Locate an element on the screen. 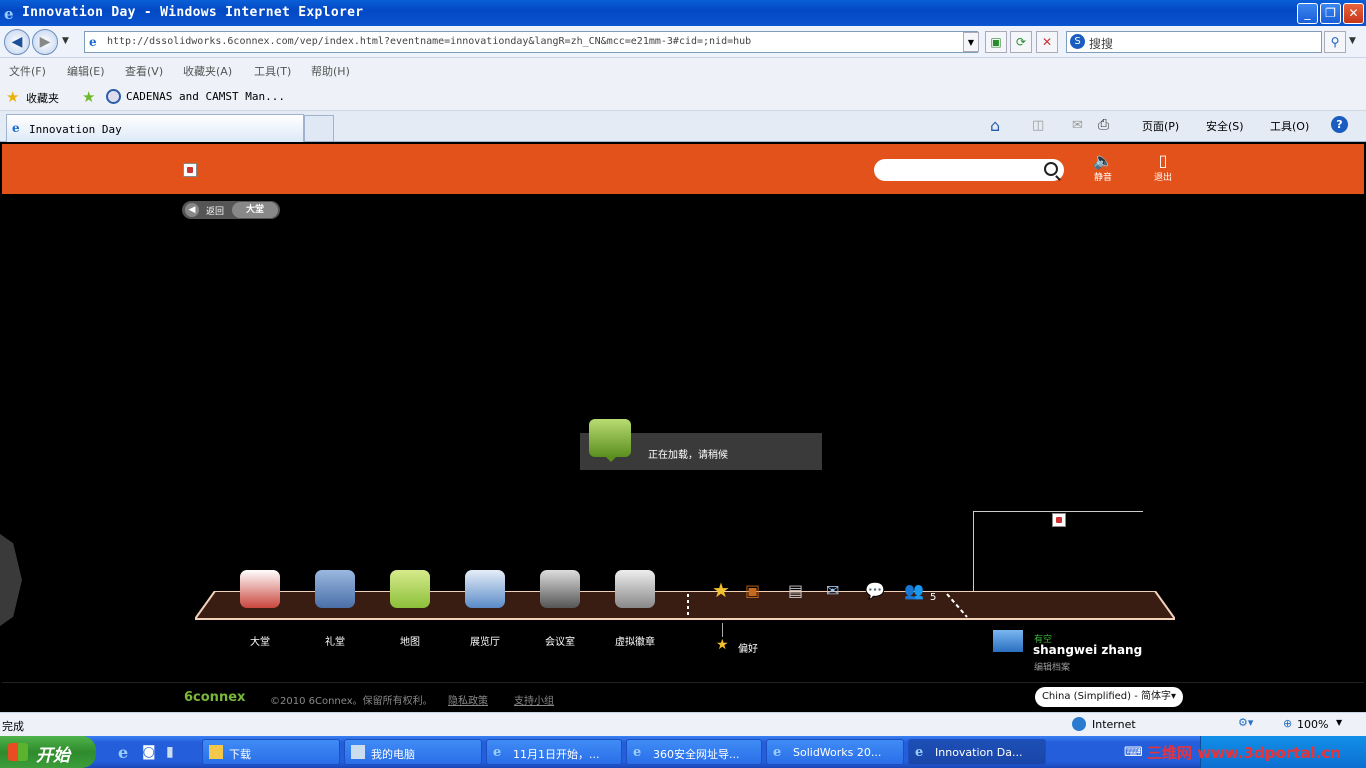 This screenshot has width=1366, height=768. ie-logo-icon: e is located at coordinates (9, 14).